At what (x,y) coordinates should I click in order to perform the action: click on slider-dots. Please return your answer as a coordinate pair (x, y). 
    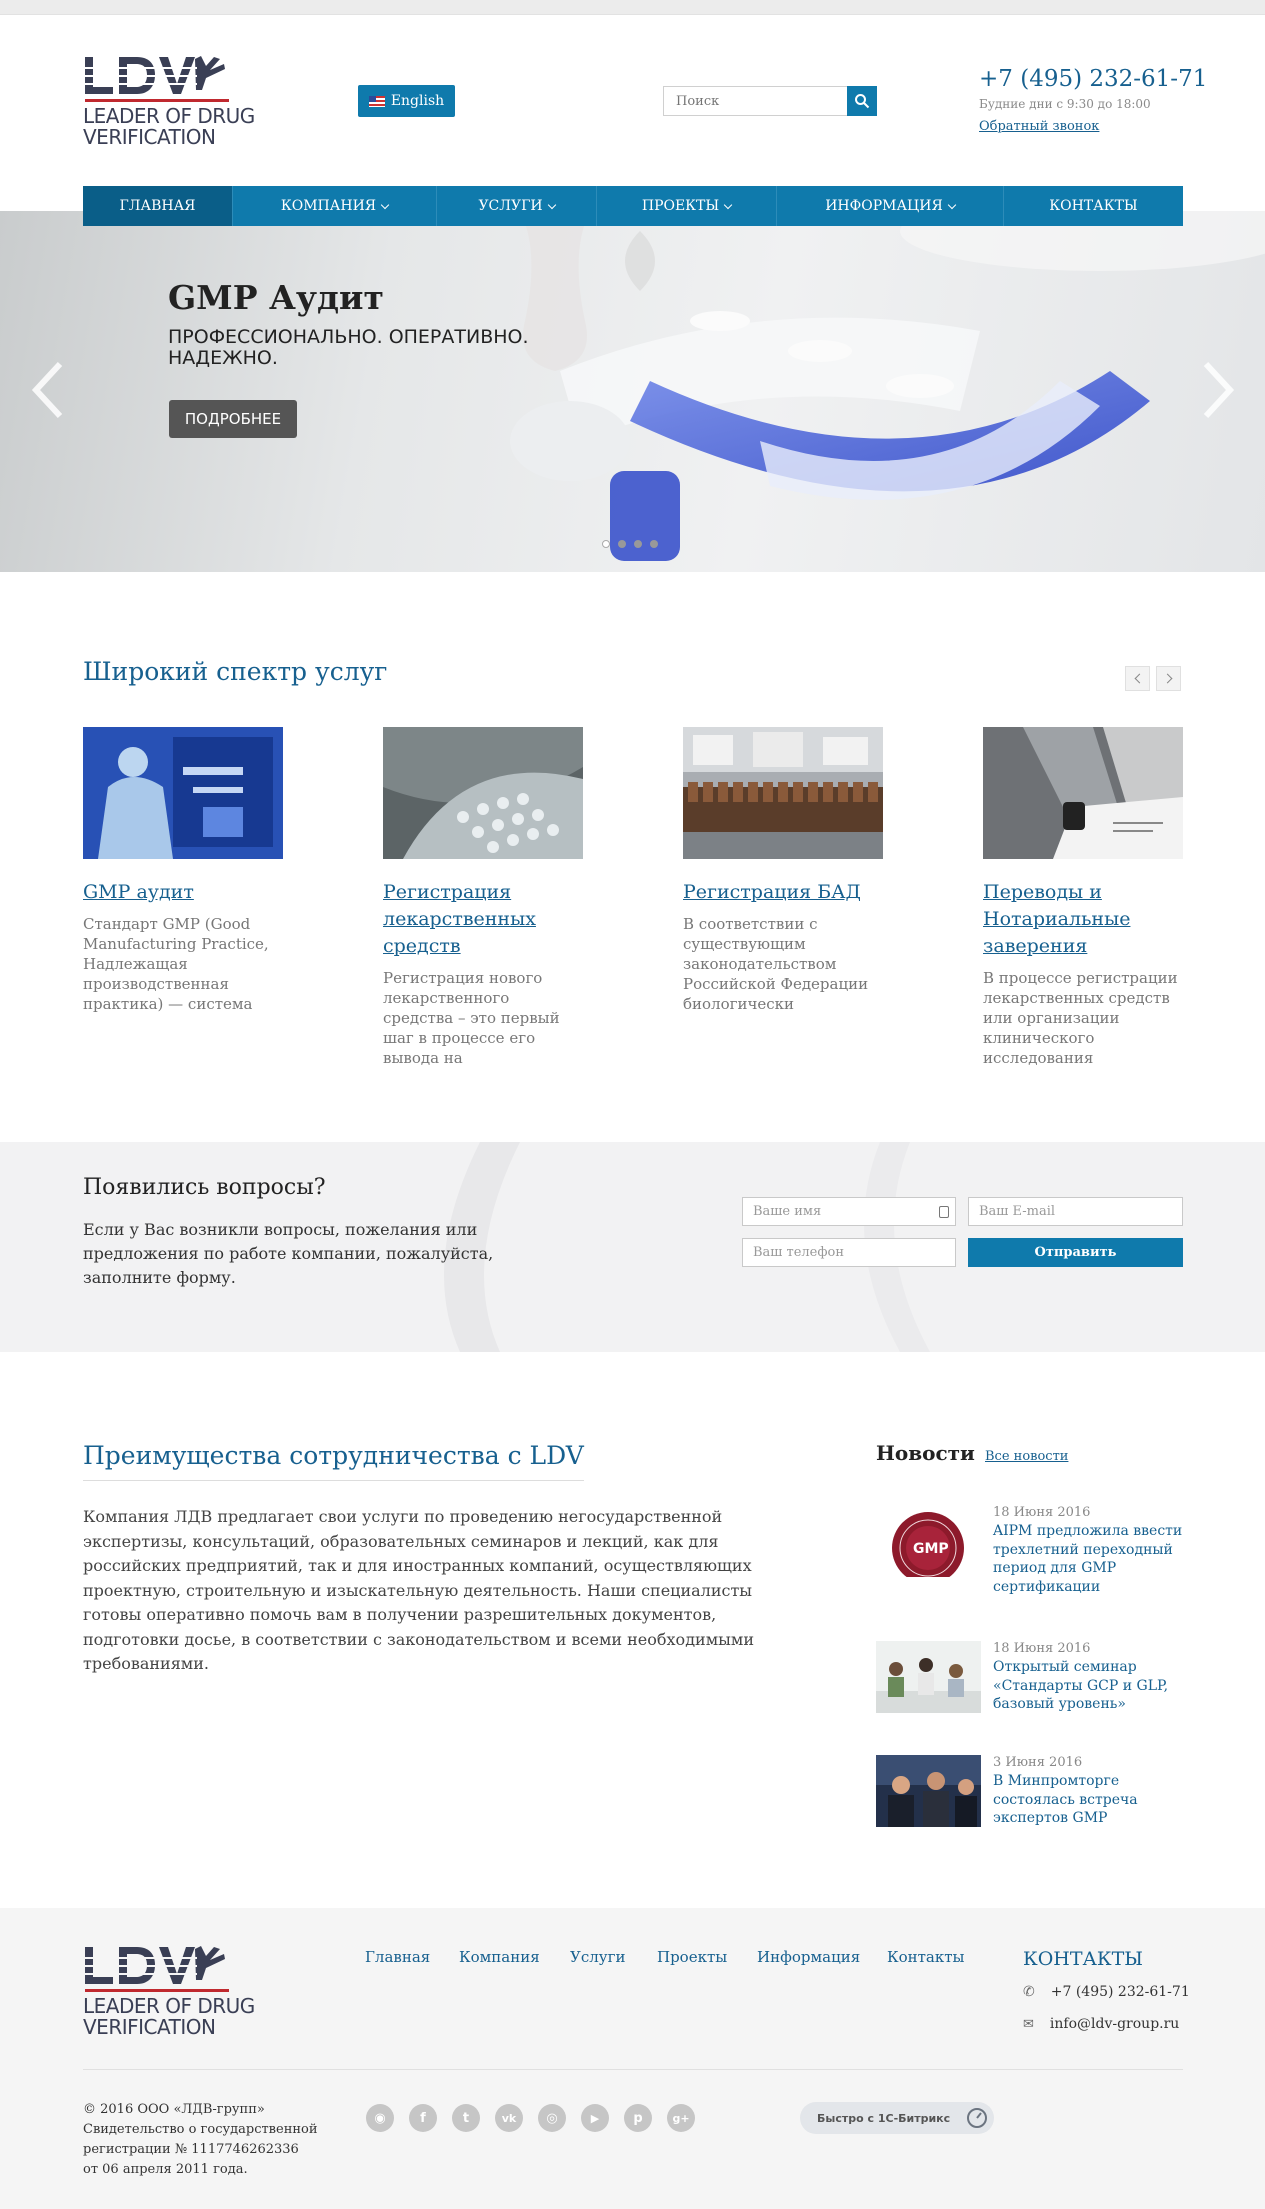
    Looking at the image, I should click on (630, 544).